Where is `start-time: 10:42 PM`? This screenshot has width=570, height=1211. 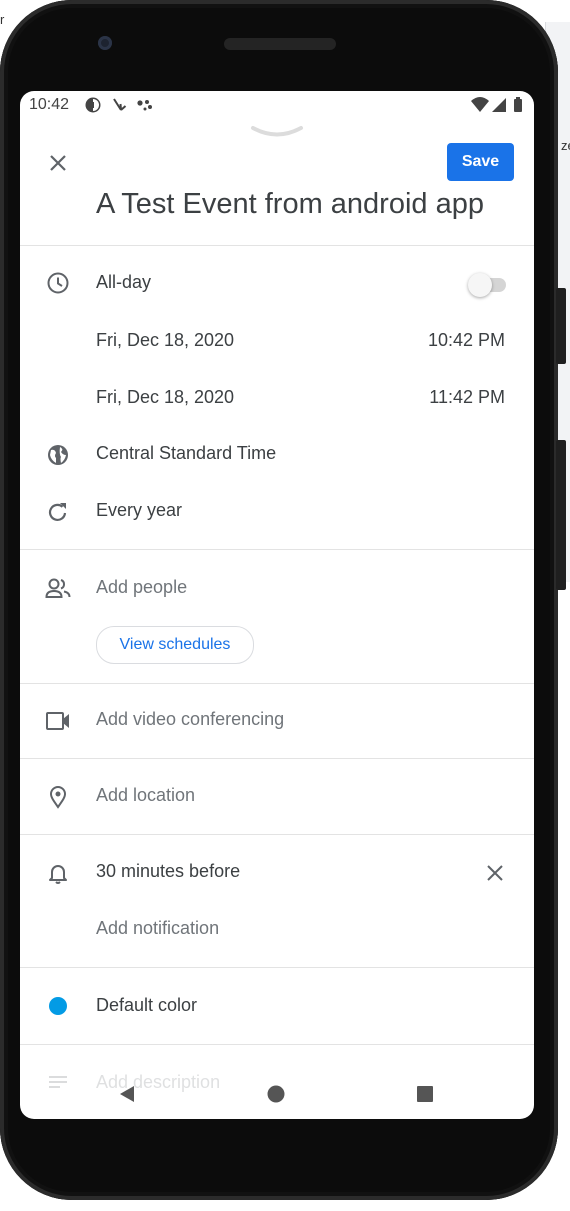
start-time: 10:42 PM is located at coordinates (466, 340).